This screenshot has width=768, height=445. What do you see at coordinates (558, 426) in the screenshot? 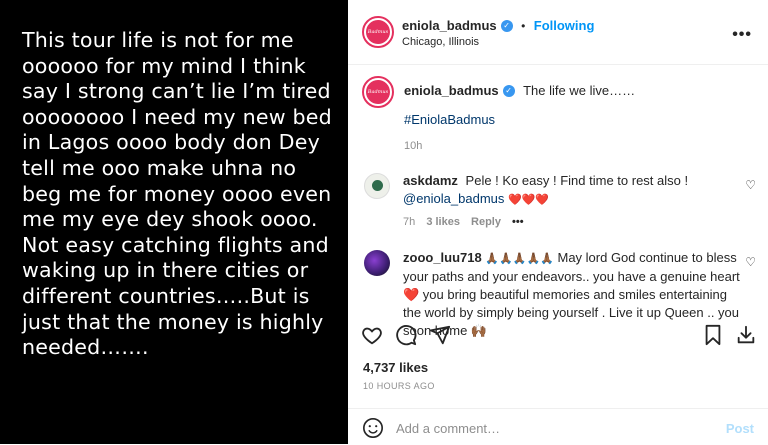
I see `add-comment-bar: Add a comment… Post` at bounding box center [558, 426].